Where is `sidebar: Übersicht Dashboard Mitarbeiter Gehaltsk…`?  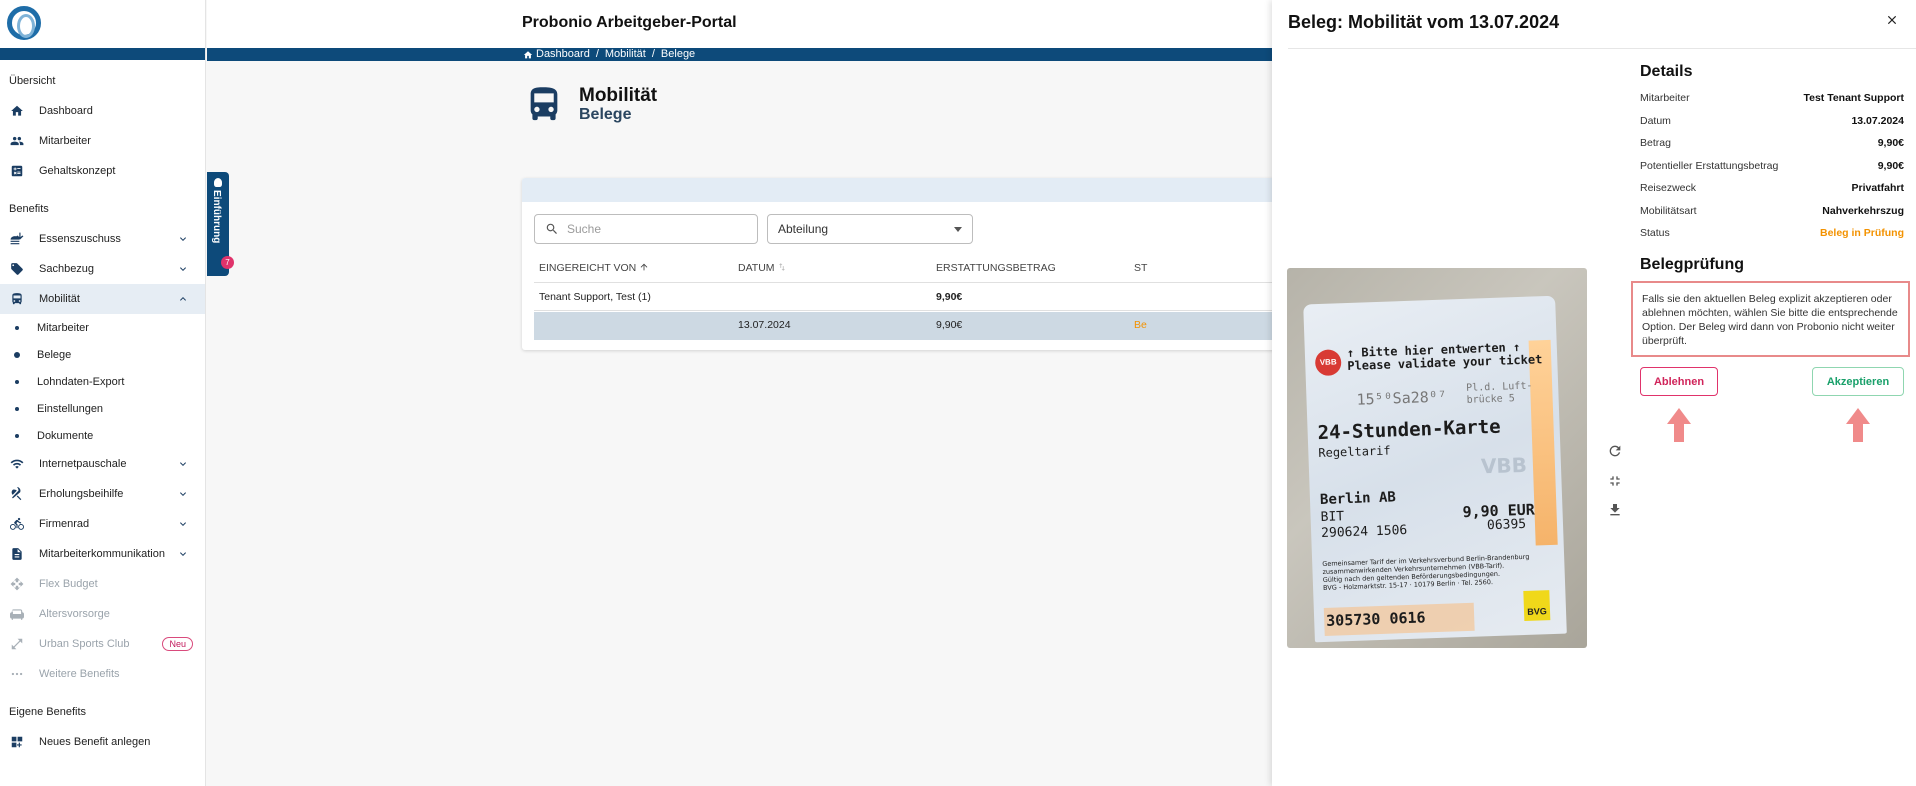 sidebar: Übersicht Dashboard Mitarbeiter Gehaltsk… is located at coordinates (103, 393).